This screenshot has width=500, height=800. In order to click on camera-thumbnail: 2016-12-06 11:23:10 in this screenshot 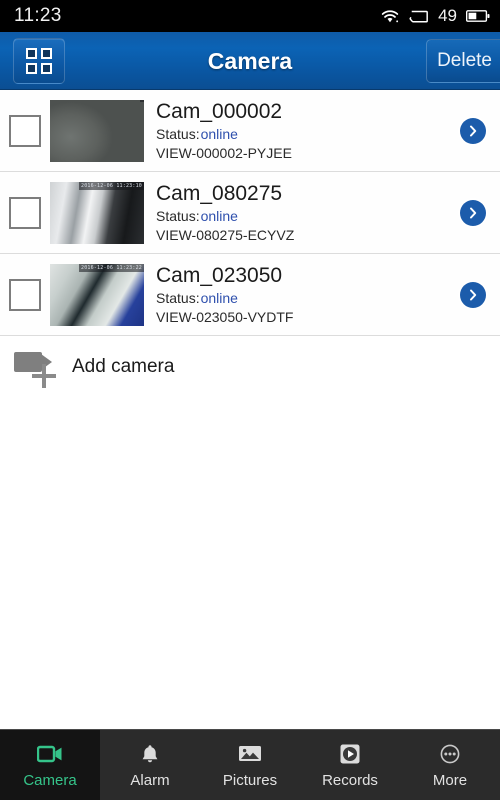, I will do `click(97, 212)`.